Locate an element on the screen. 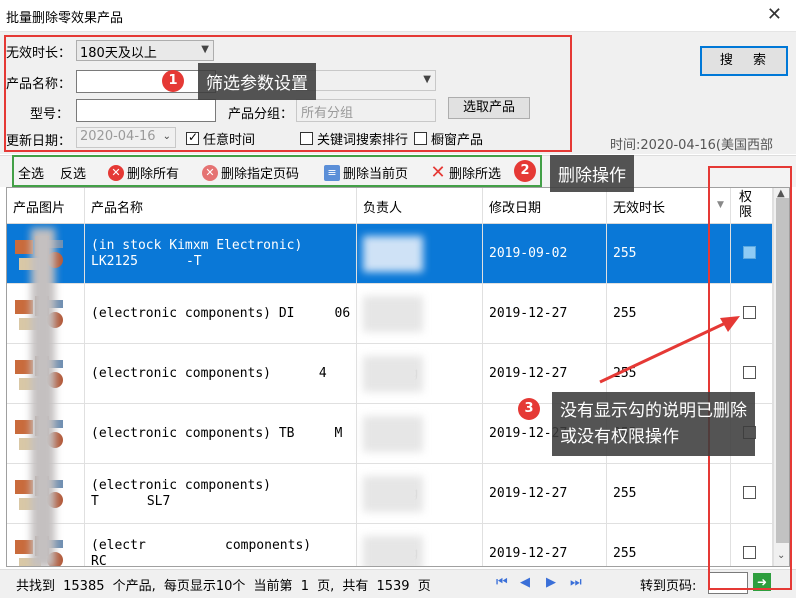  annotation-badge-2: 2 is located at coordinates (525, 171).